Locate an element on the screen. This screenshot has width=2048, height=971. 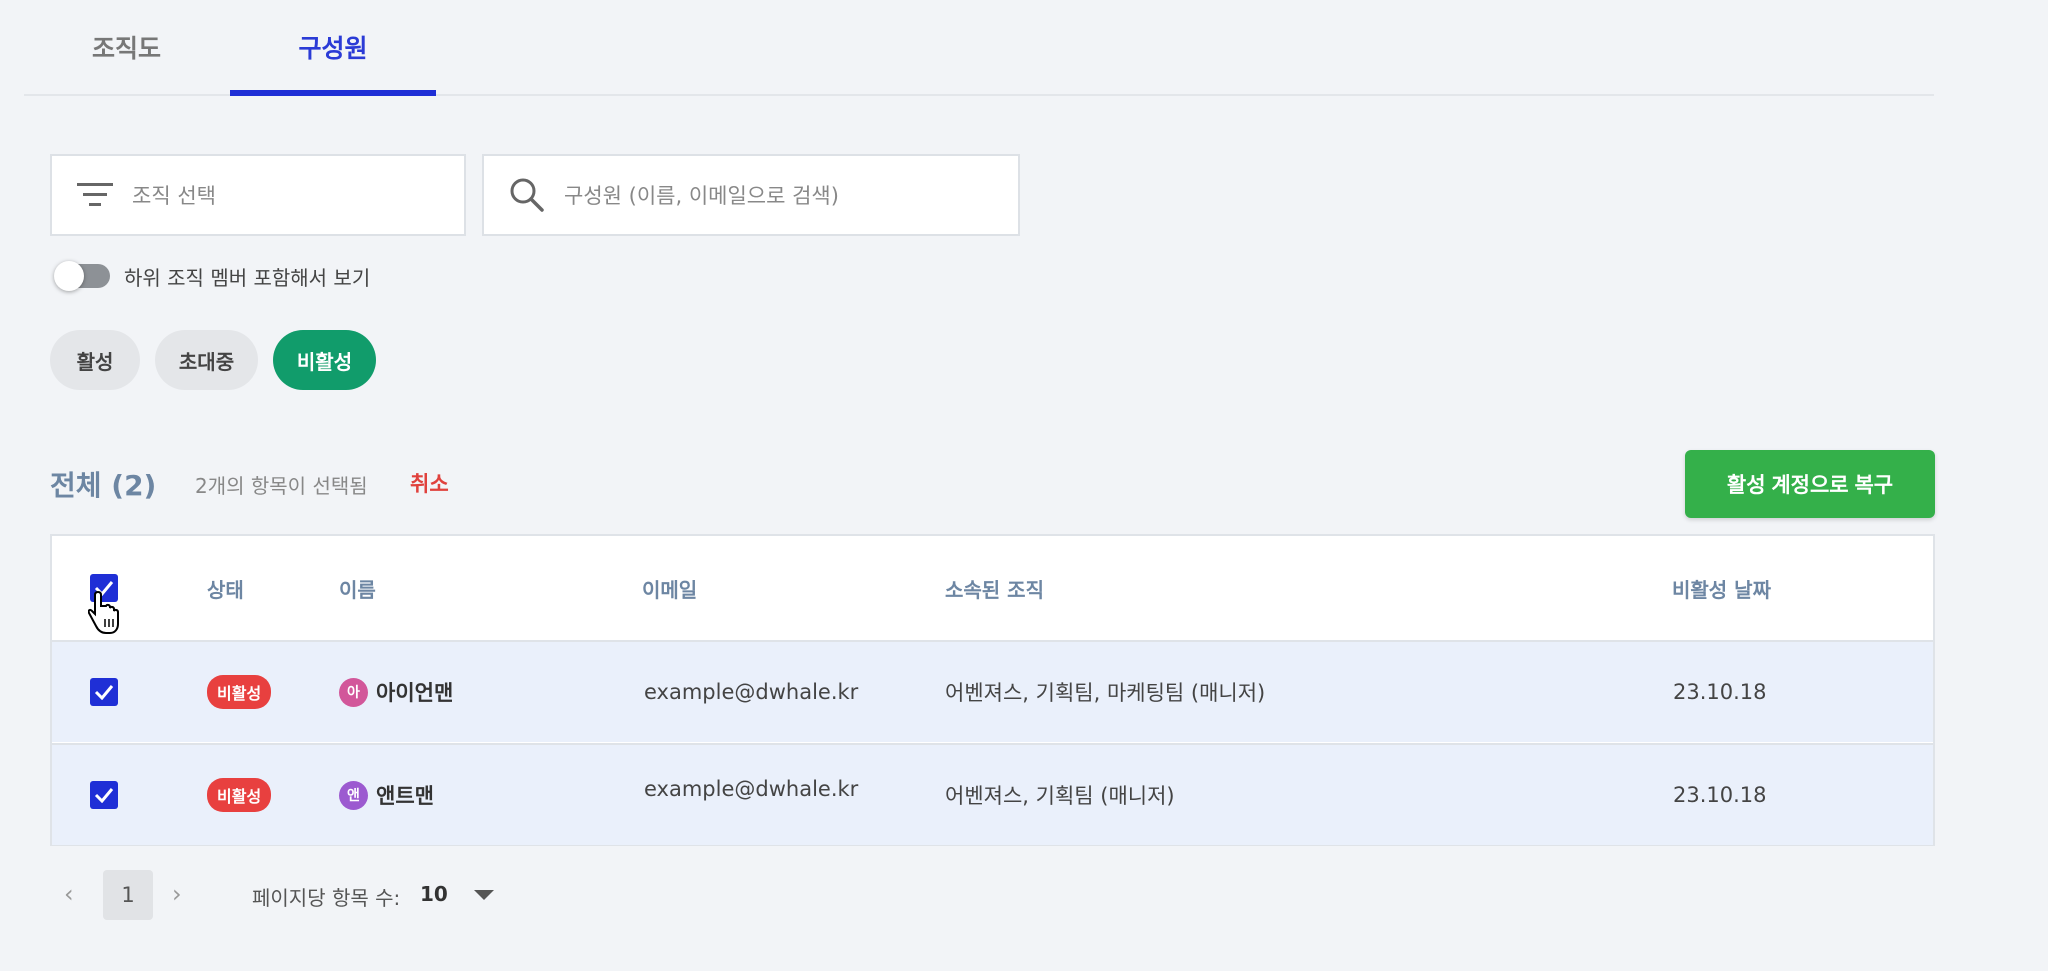
col-org: 소속된 조직 is located at coordinates (994, 588).